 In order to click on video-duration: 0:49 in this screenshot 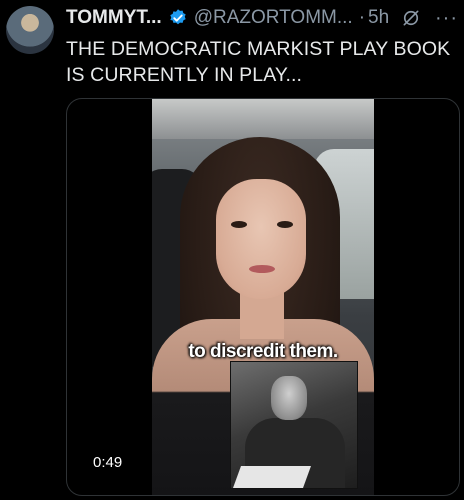, I will do `click(108, 462)`.